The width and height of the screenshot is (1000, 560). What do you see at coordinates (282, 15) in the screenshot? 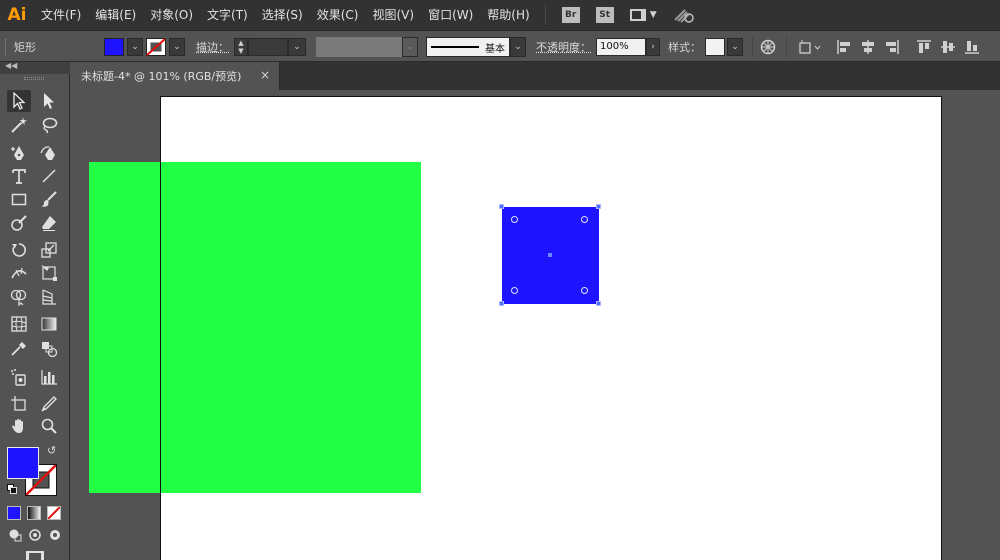
I see `menu-select: 选择(S)` at bounding box center [282, 15].